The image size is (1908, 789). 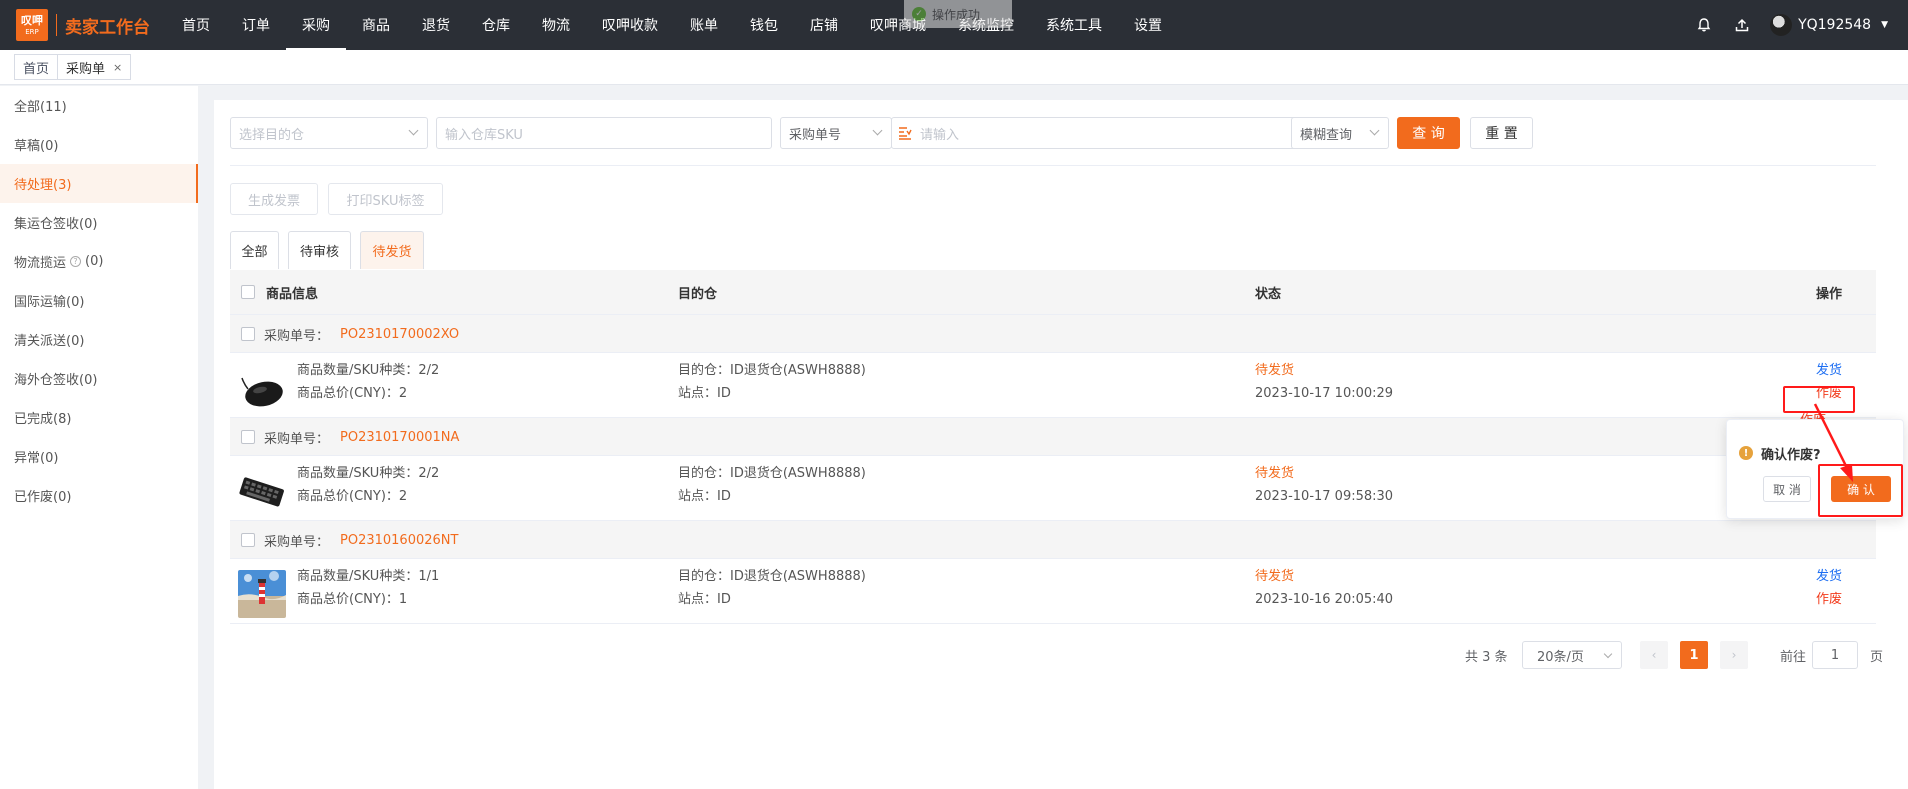 What do you see at coordinates (368, 473) in the screenshot?
I see `product-qty: 商品数量/SKU种类：2/2` at bounding box center [368, 473].